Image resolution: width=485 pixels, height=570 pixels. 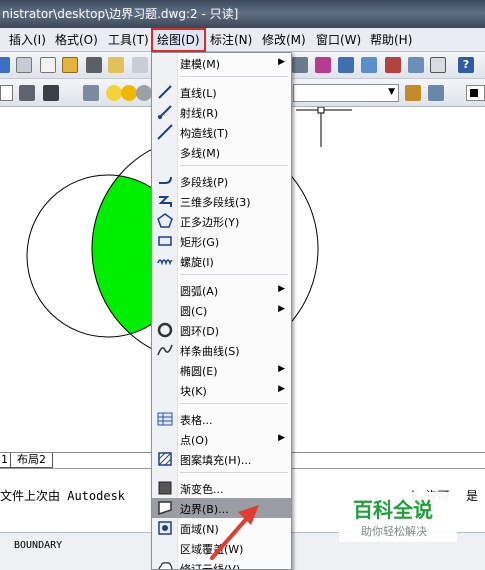 I want to click on annotation-arrow-layer, so click(x=234, y=532).